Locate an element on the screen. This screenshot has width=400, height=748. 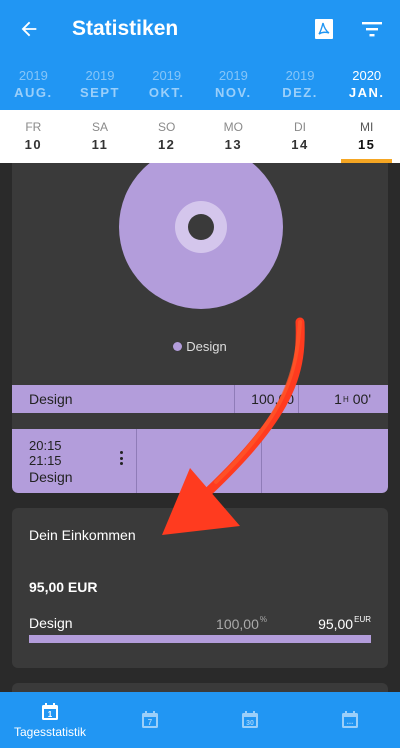
income-item-percent: 100,00% is located at coordinates (241, 623).